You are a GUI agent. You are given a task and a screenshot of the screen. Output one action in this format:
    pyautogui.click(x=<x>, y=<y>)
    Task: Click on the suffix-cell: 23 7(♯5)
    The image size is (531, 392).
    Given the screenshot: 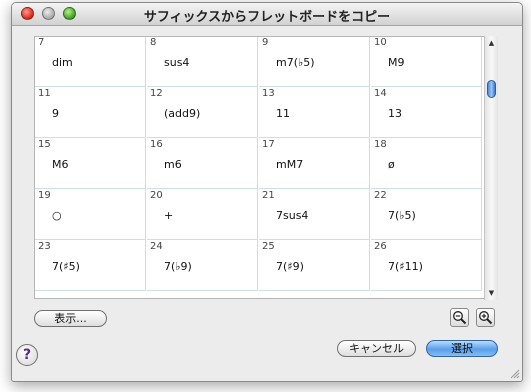 What is the action you would take?
    pyautogui.click(x=90, y=265)
    